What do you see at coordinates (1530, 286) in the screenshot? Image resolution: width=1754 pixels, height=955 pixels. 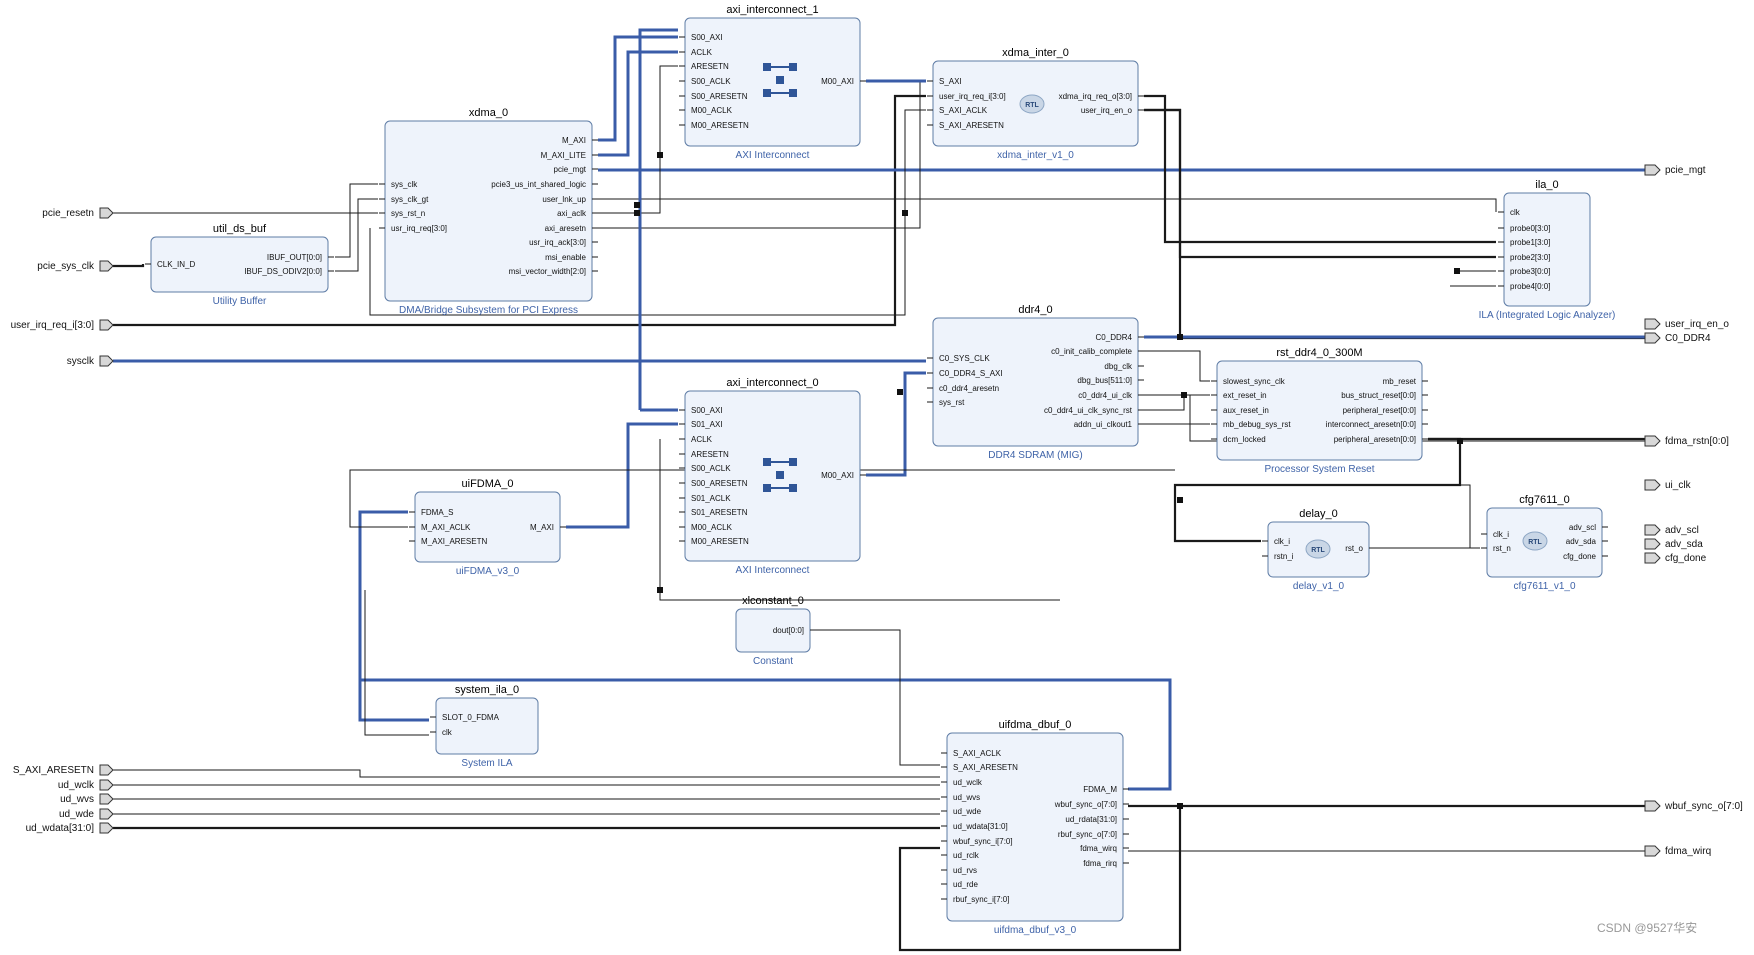 I see `pin-label: probe4[0:0]` at bounding box center [1530, 286].